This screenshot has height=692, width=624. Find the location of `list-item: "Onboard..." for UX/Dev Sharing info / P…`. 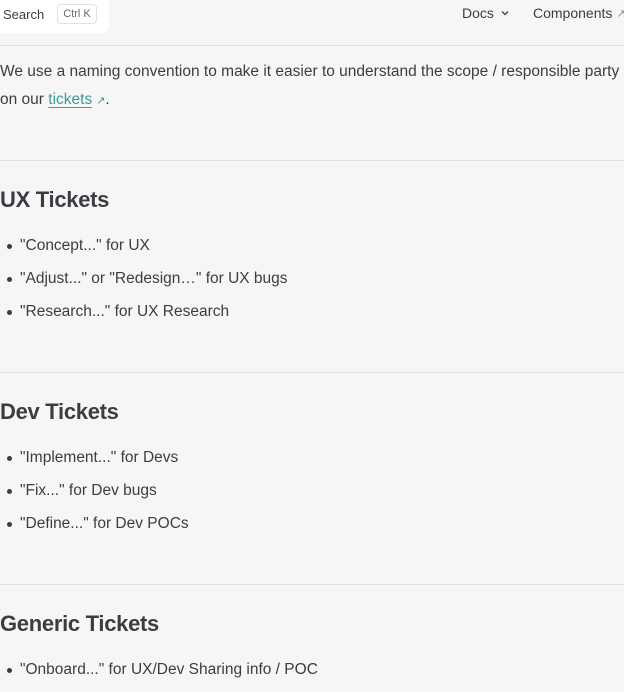

list-item: "Onboard..." for UX/Dev Sharing info / P… is located at coordinates (159, 675).